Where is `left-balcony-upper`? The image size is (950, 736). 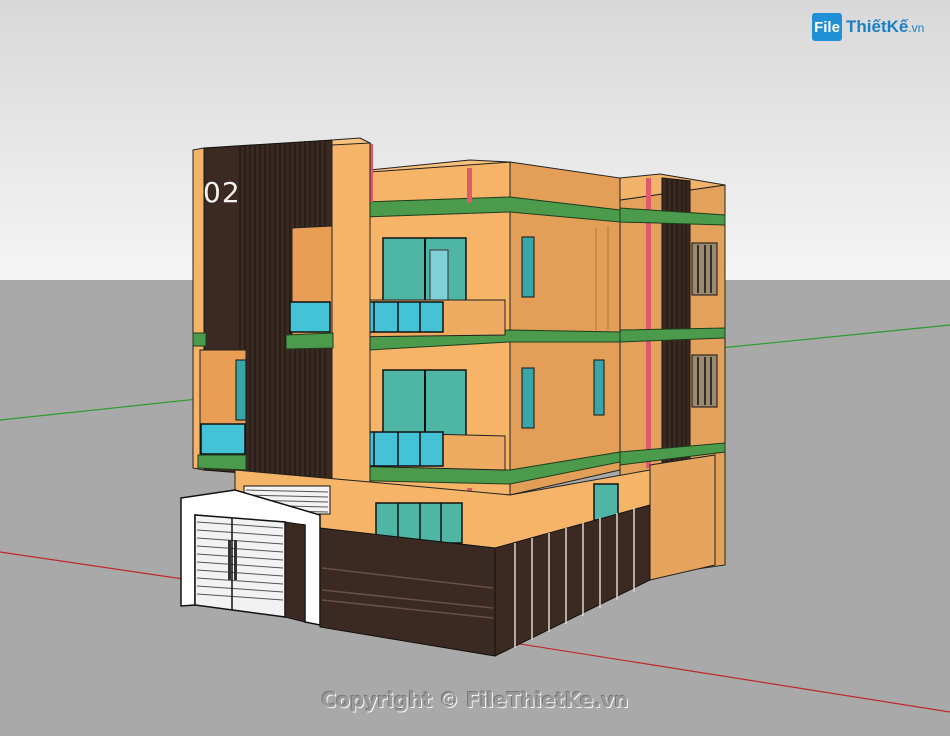 left-balcony-upper is located at coordinates (310, 317).